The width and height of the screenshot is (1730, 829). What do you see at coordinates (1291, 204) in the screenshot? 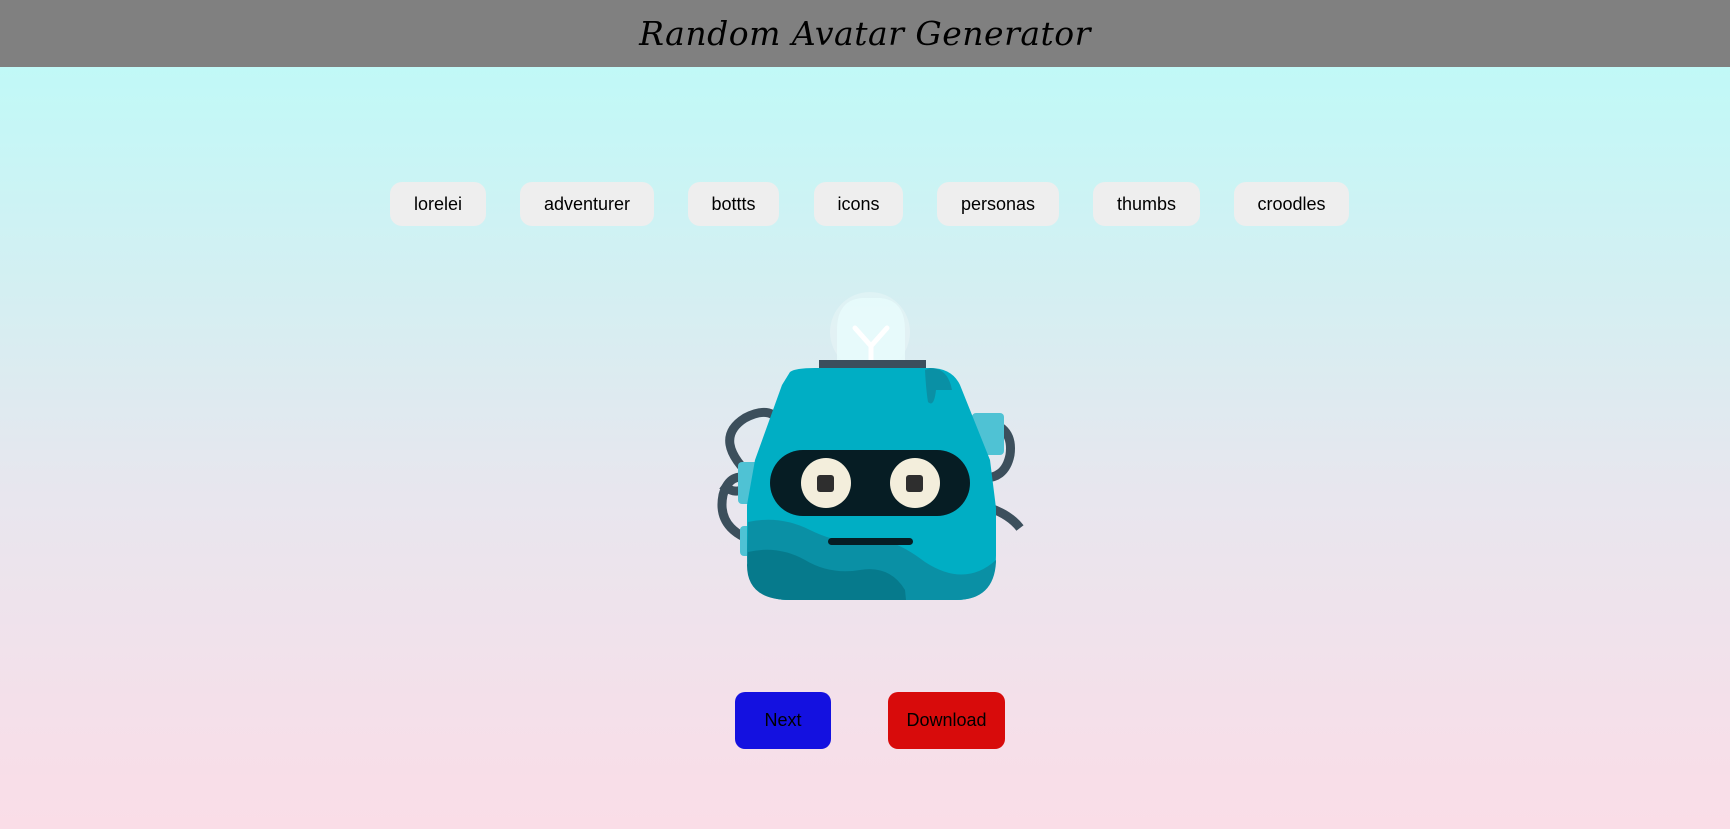
I see `style-button-croodles: croodles` at bounding box center [1291, 204].